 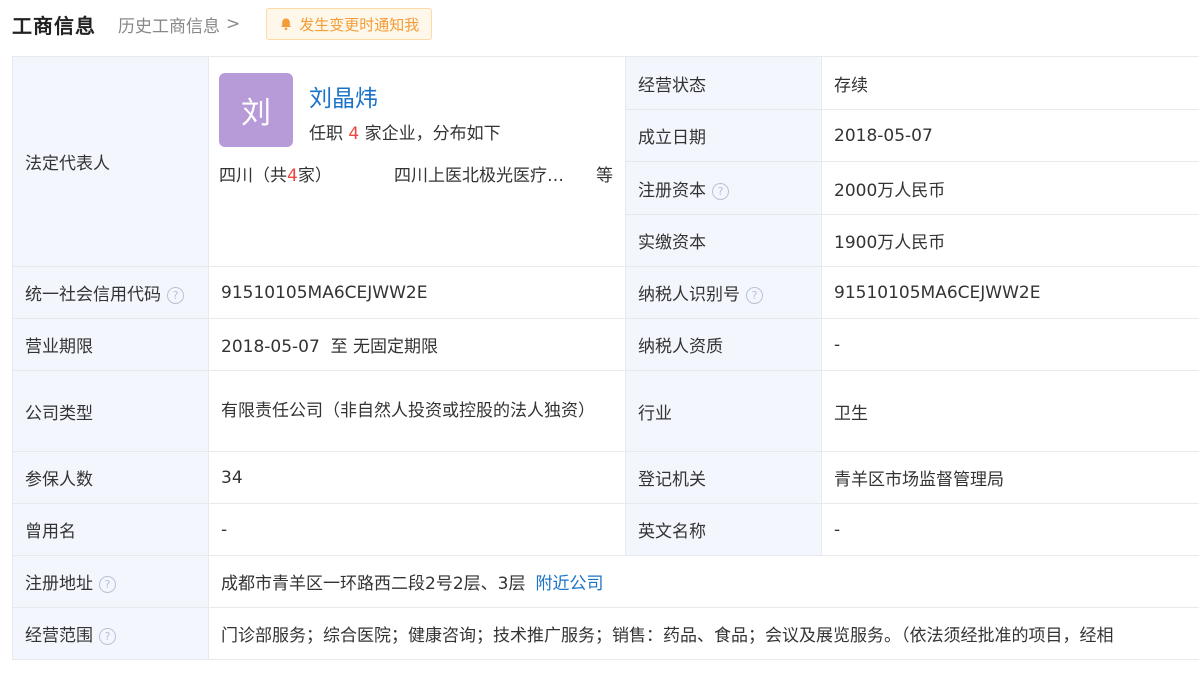 I want to click on history-link: 历史工商信息 >, so click(x=179, y=24).